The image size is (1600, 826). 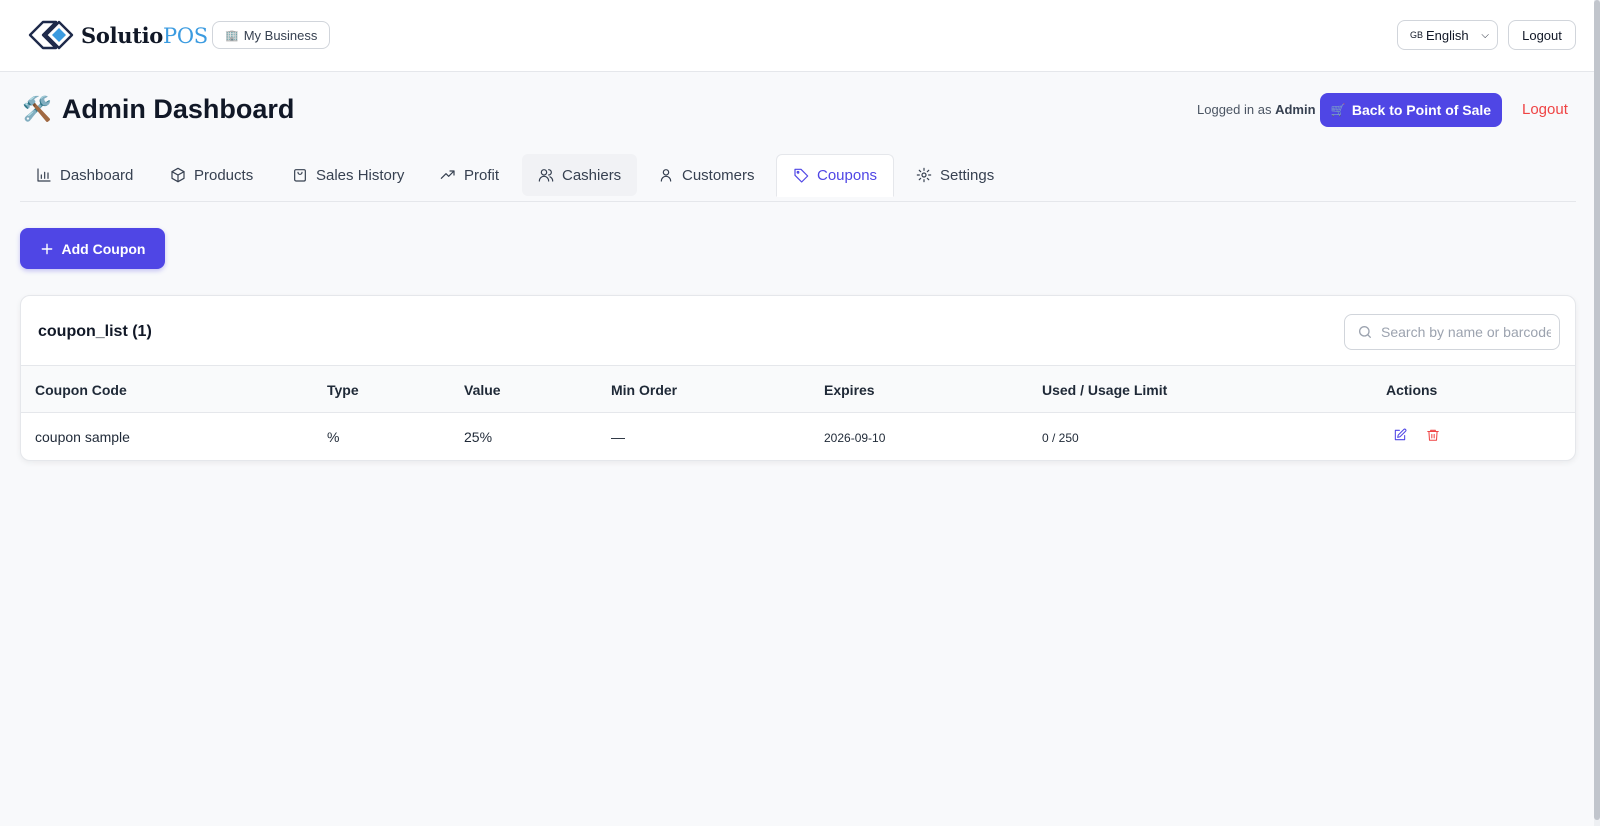 I want to click on column-header: Used / Usage Limit, so click(x=1105, y=390).